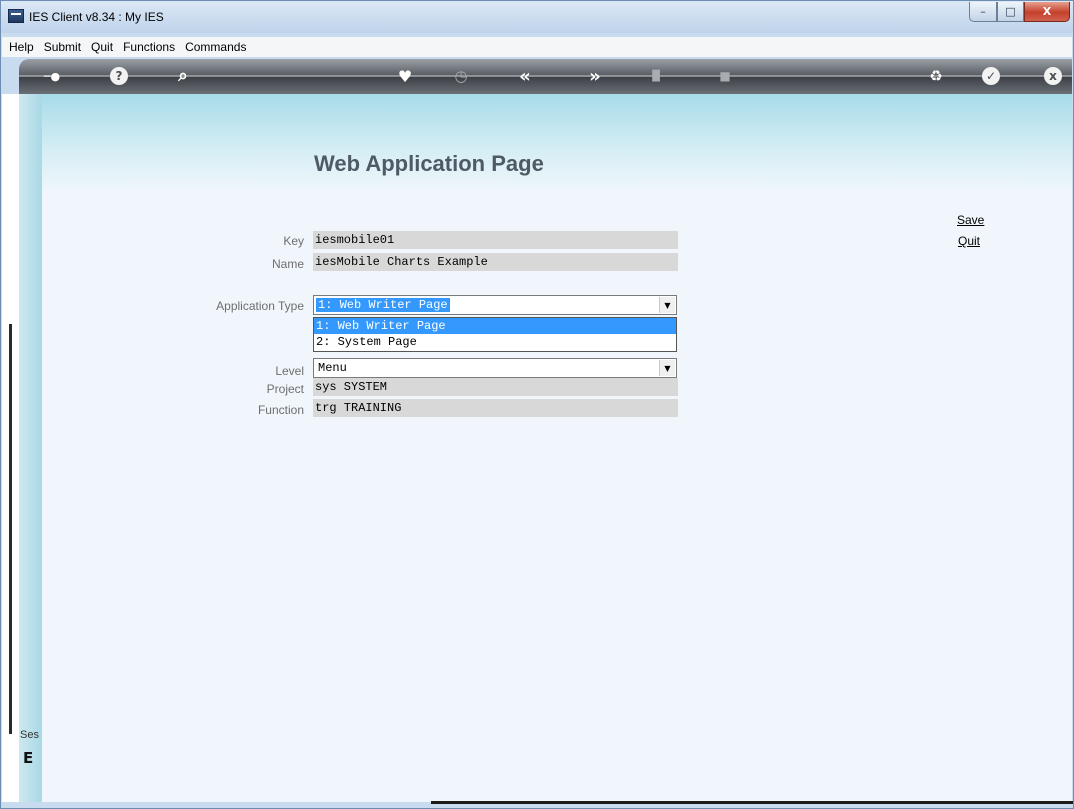 The width and height of the screenshot is (1074, 809). Describe the element at coordinates (1047, 12) in the screenshot. I see `close-button: X` at that location.